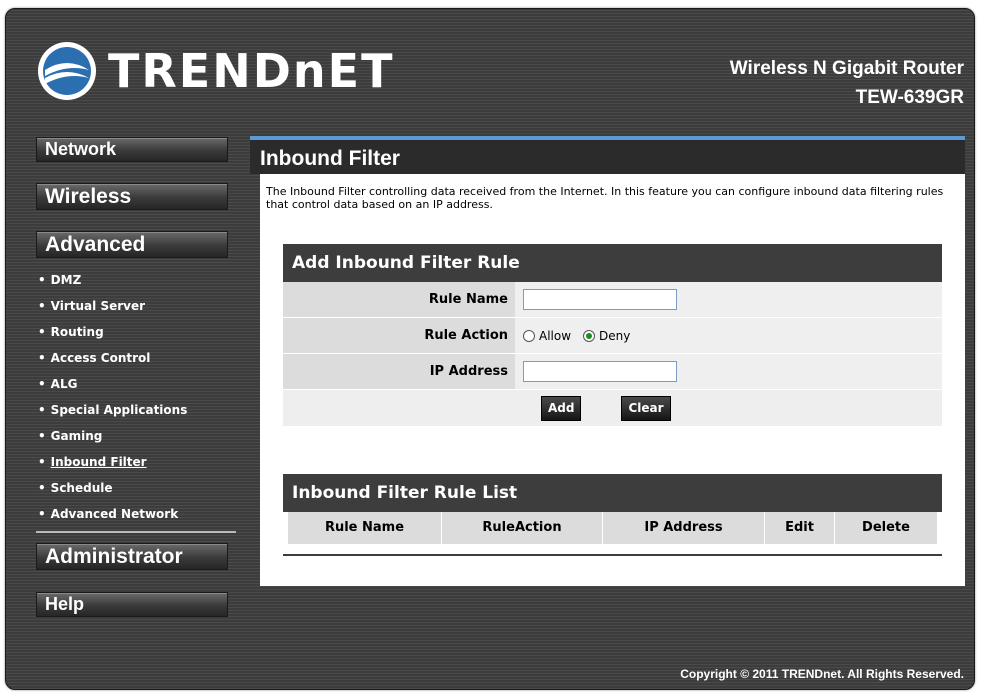 This screenshot has height=694, width=981. What do you see at coordinates (136, 436) in the screenshot?
I see `submenu-item-gaming: • Gaming` at bounding box center [136, 436].